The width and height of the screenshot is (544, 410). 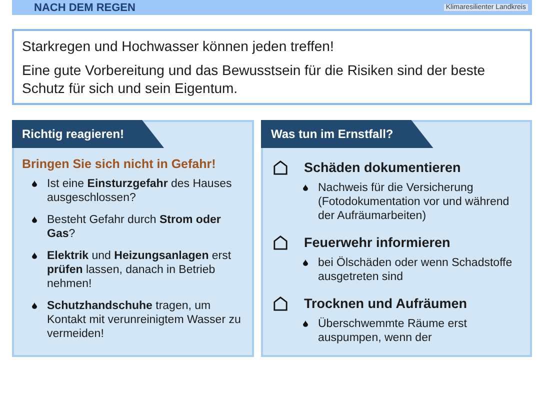 I want to click on intro-text: Starkregen und Hochwasser können jeden treffen!, so click(x=178, y=46).